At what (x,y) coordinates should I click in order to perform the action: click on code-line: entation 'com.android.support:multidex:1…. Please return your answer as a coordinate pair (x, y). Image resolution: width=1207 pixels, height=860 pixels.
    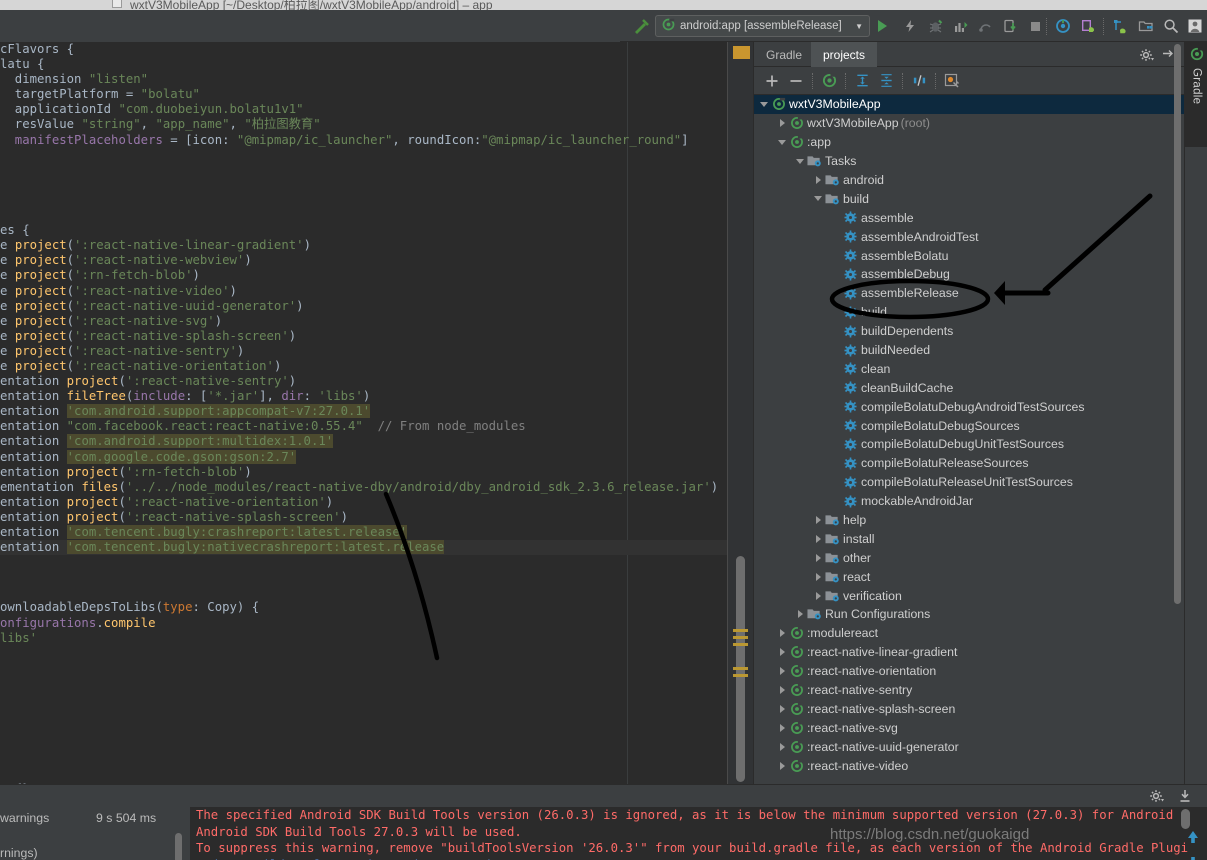
    Looking at the image, I should click on (363, 441).